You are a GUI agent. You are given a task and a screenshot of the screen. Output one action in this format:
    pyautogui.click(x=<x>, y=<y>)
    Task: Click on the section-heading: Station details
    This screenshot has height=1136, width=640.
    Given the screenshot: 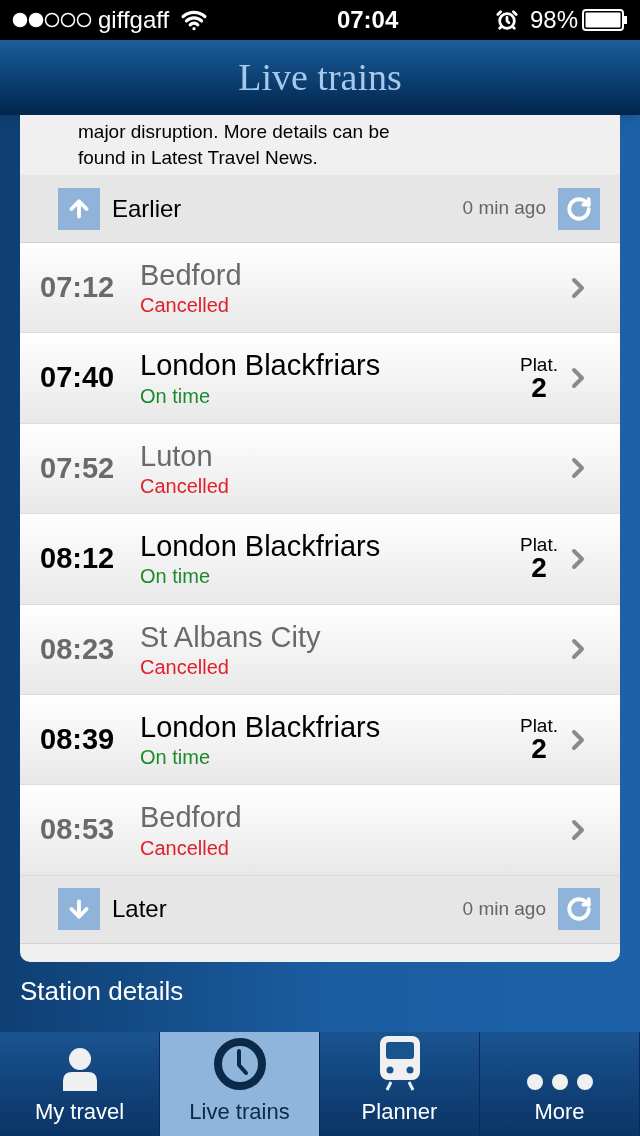 What is the action you would take?
    pyautogui.click(x=102, y=990)
    